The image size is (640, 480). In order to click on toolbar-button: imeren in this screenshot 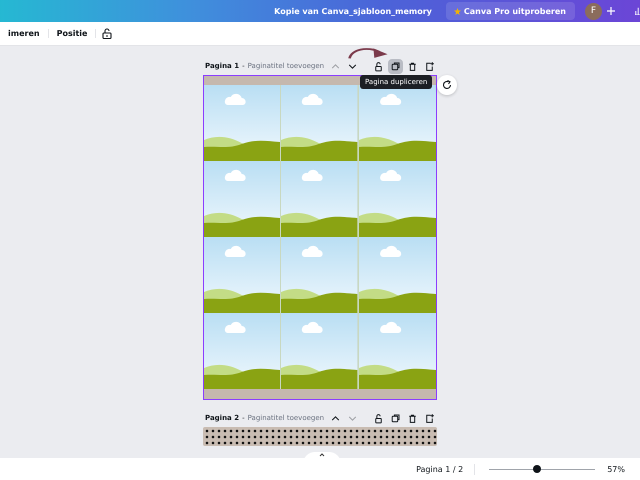, I will do `click(24, 33)`.